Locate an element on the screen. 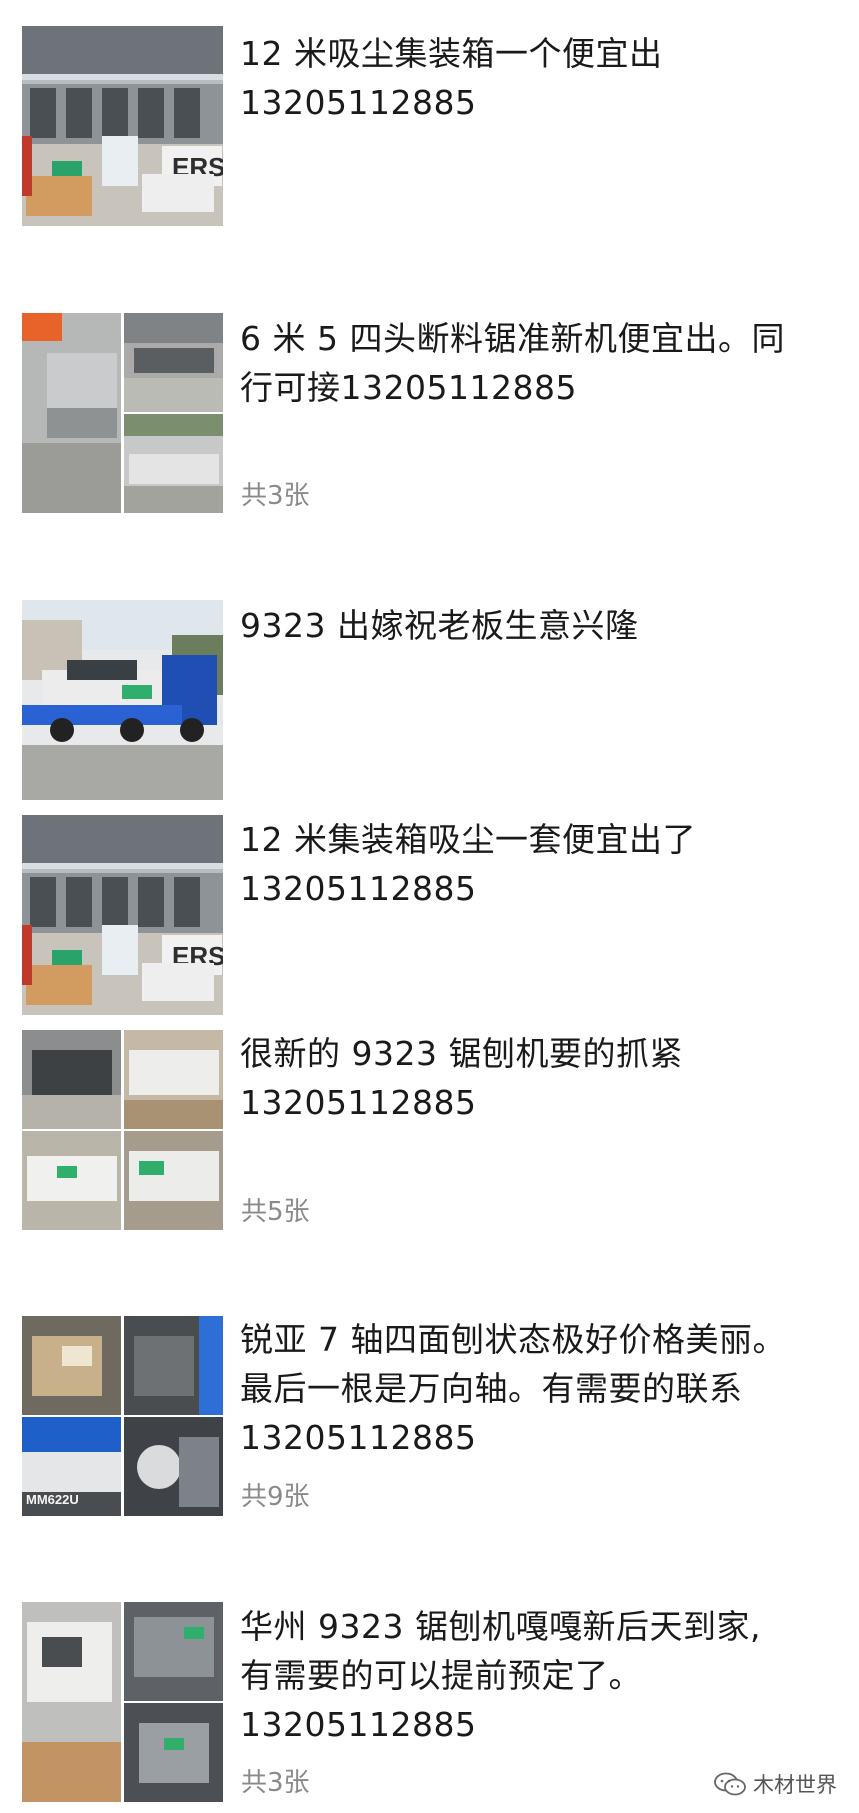  post-thumbnail is located at coordinates (122, 700).